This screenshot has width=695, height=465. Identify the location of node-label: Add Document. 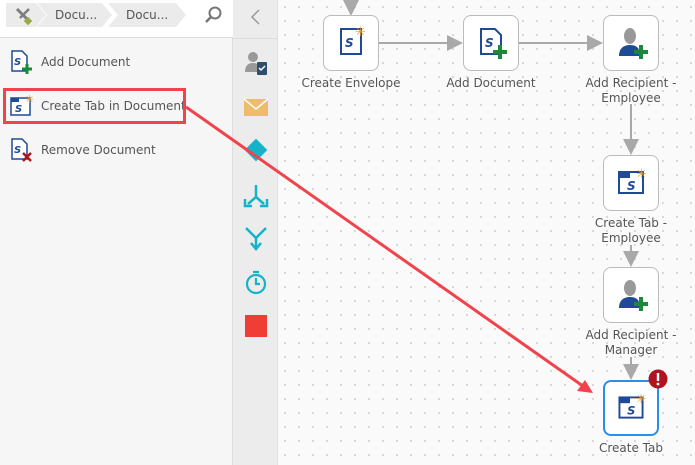
(491, 83).